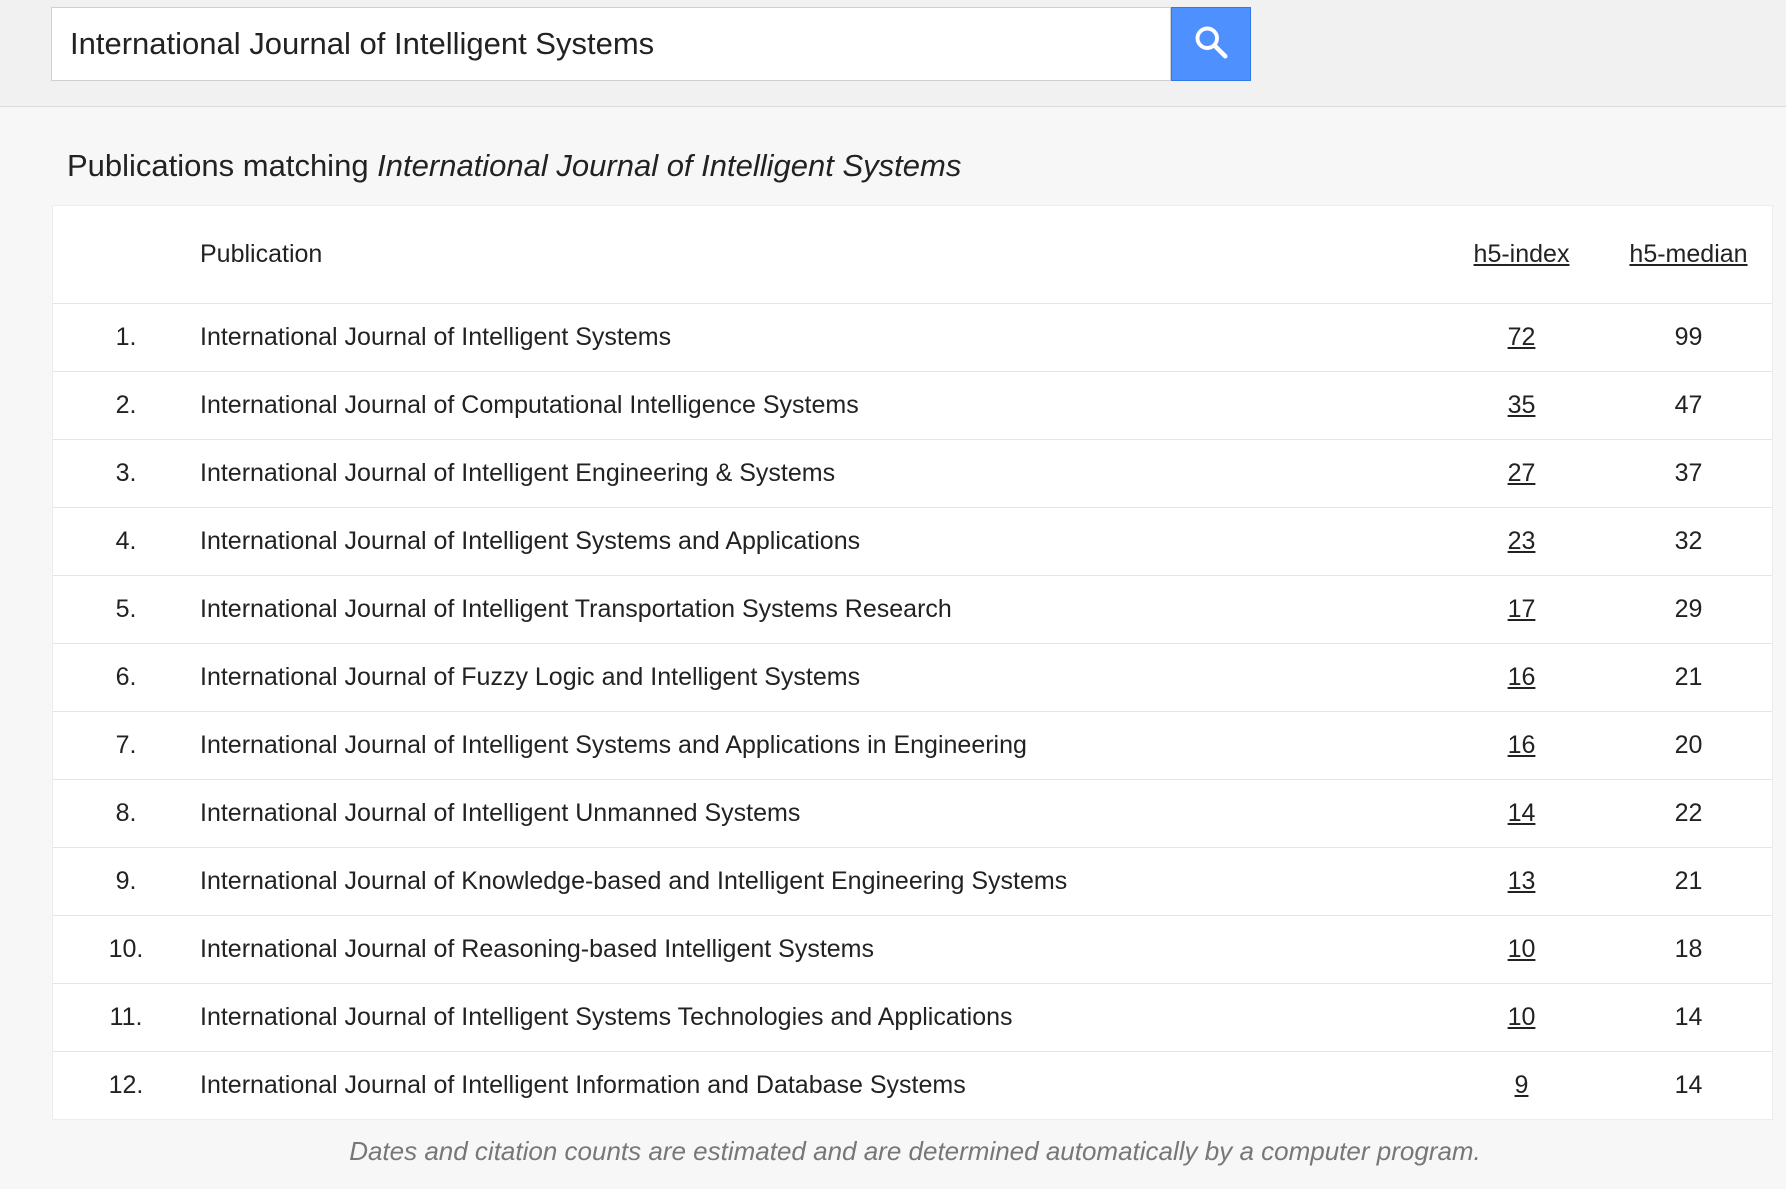 This screenshot has width=1786, height=1189. I want to click on h5-index-link: 13, so click(1522, 881).